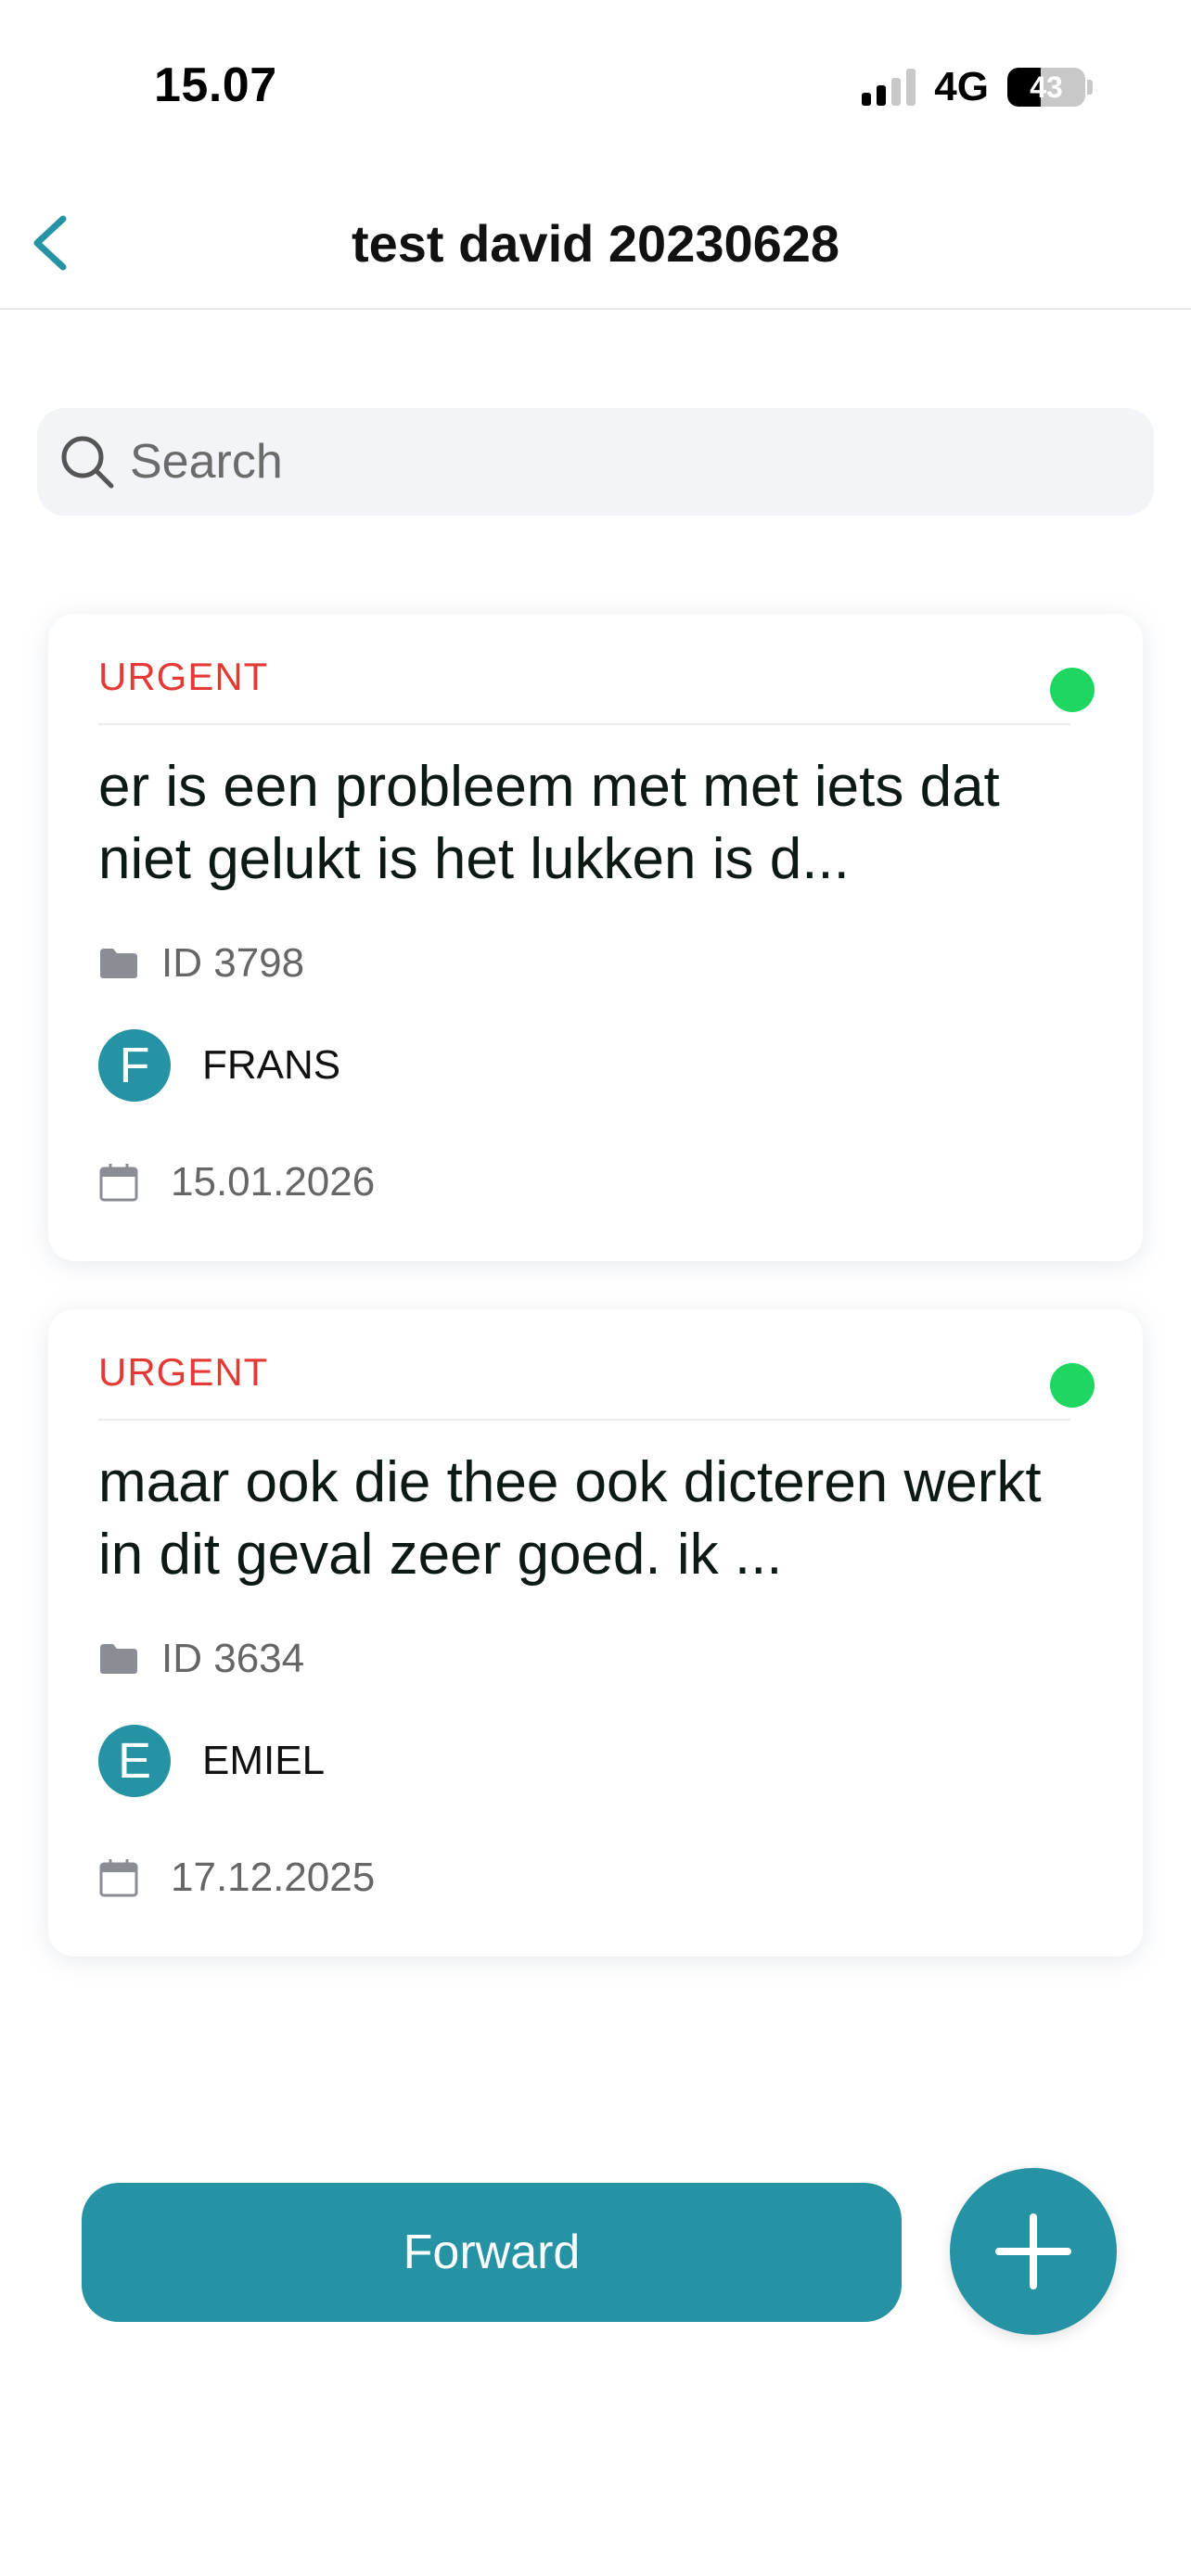  I want to click on ticket-id: ID 3634, so click(233, 1659).